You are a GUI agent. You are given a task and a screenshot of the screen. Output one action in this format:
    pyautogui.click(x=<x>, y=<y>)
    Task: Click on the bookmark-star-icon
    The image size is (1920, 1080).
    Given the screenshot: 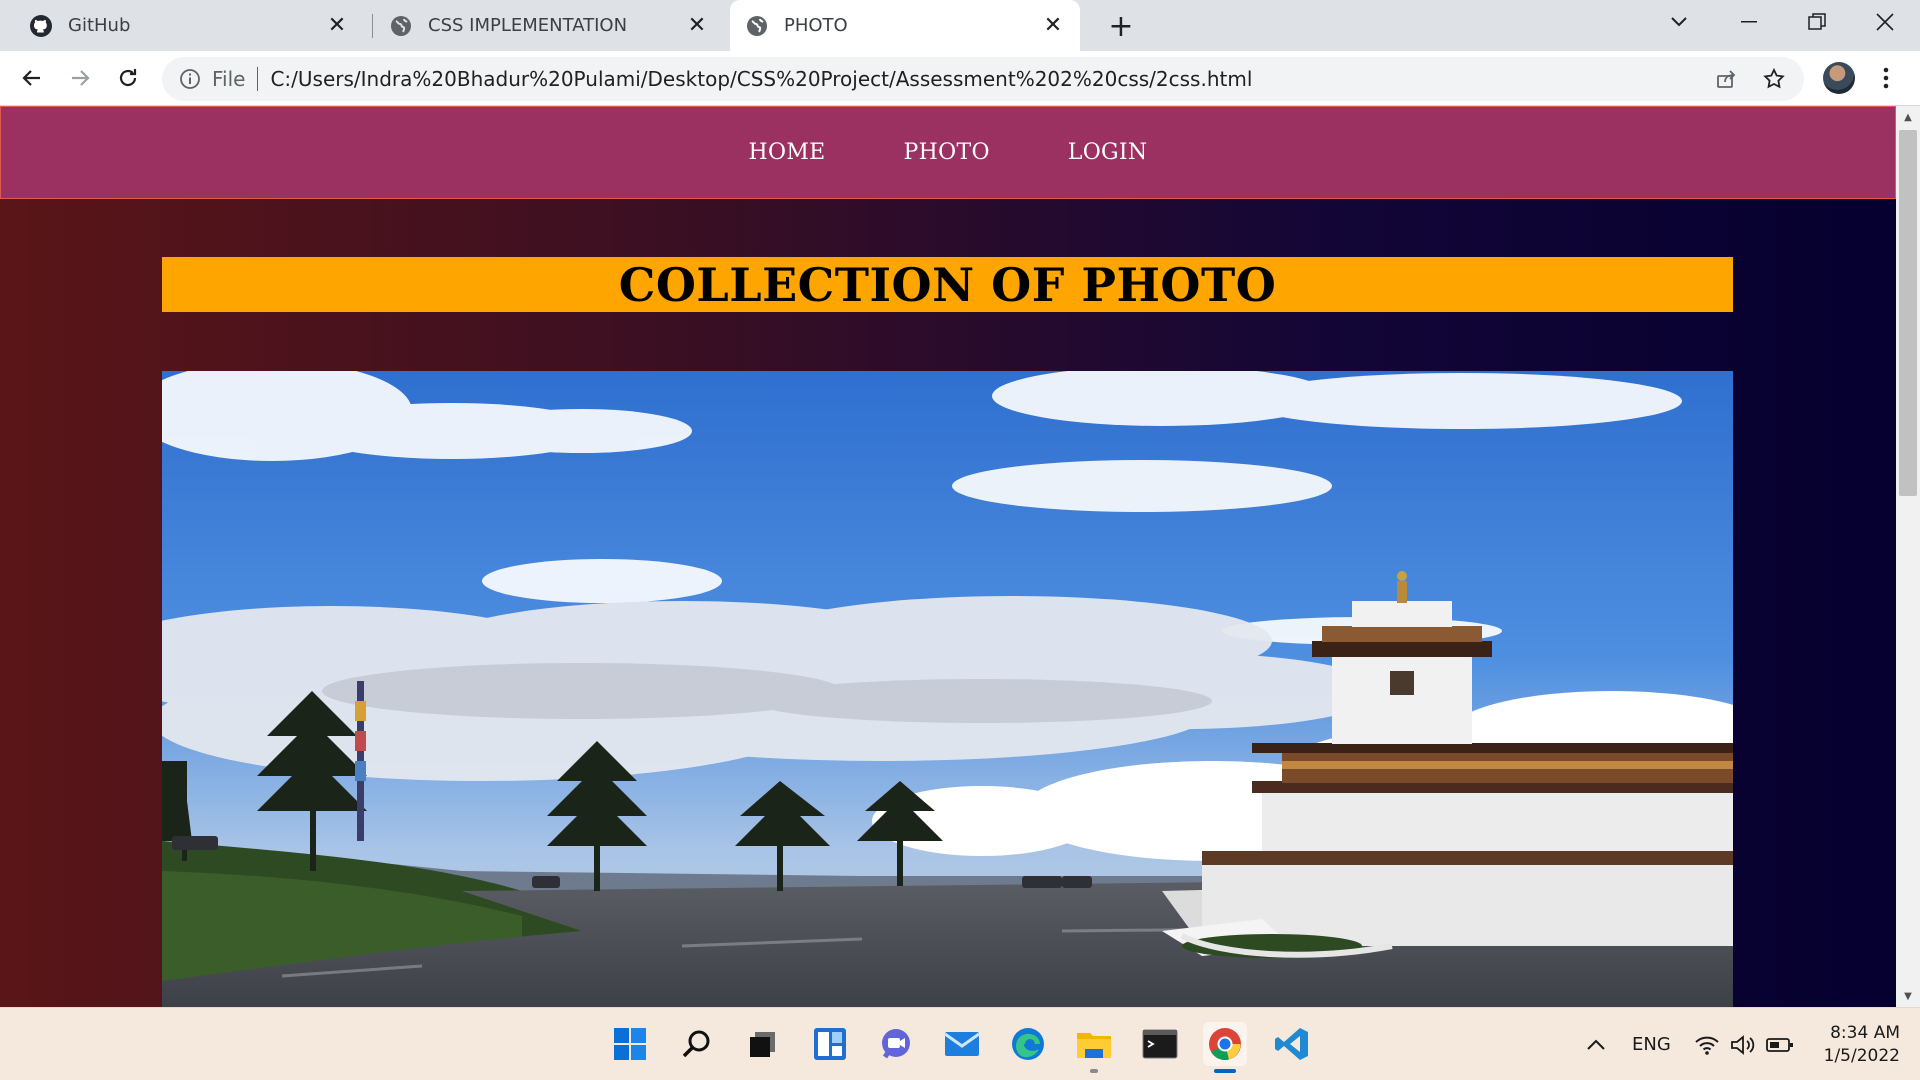 What is the action you would take?
    pyautogui.click(x=1774, y=79)
    